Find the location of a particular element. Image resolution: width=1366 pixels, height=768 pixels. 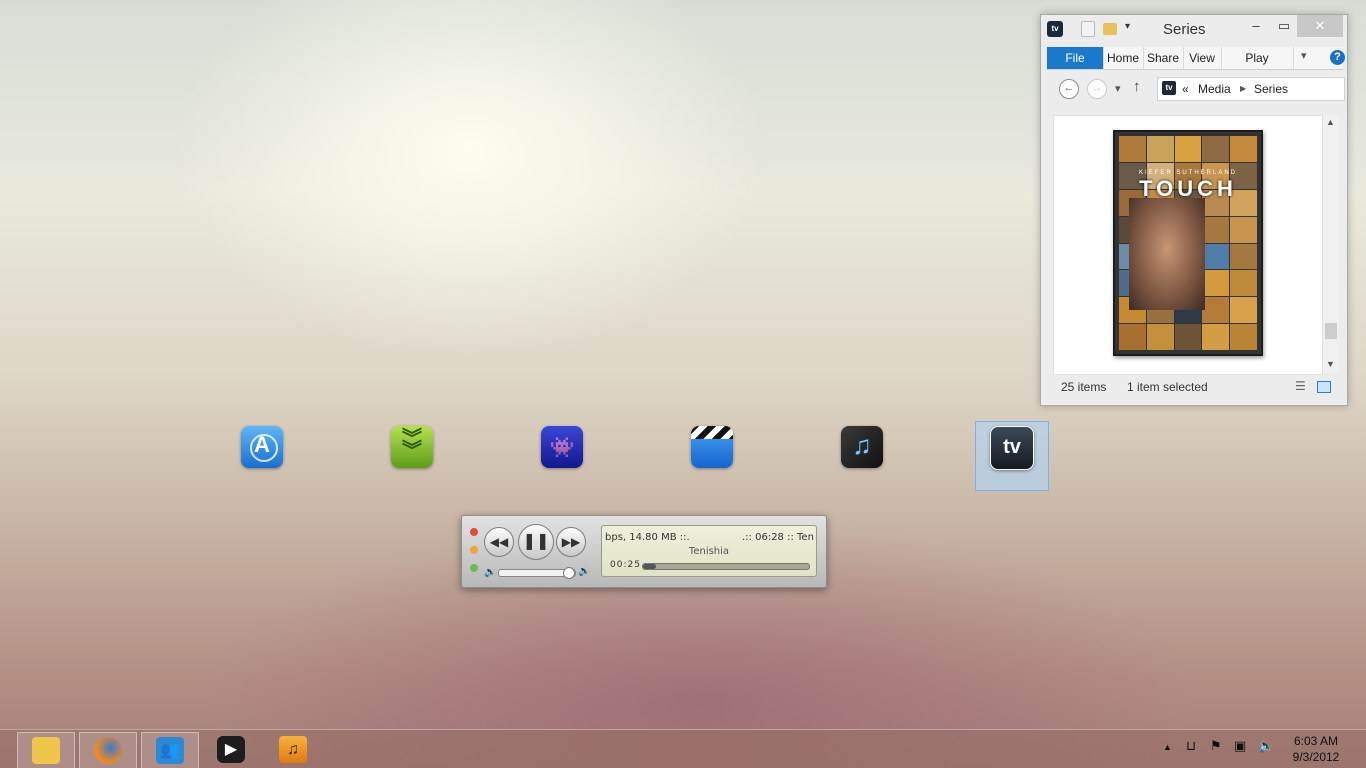

space-invader-icon: 👾 is located at coordinates (562, 447).